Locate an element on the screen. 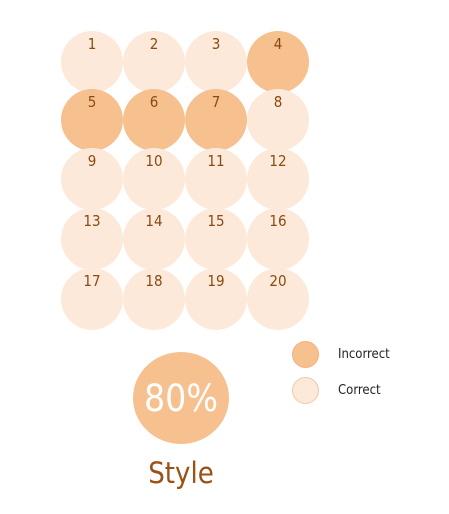 This screenshot has height=514, width=449. question-number: 9 is located at coordinates (92, 161).